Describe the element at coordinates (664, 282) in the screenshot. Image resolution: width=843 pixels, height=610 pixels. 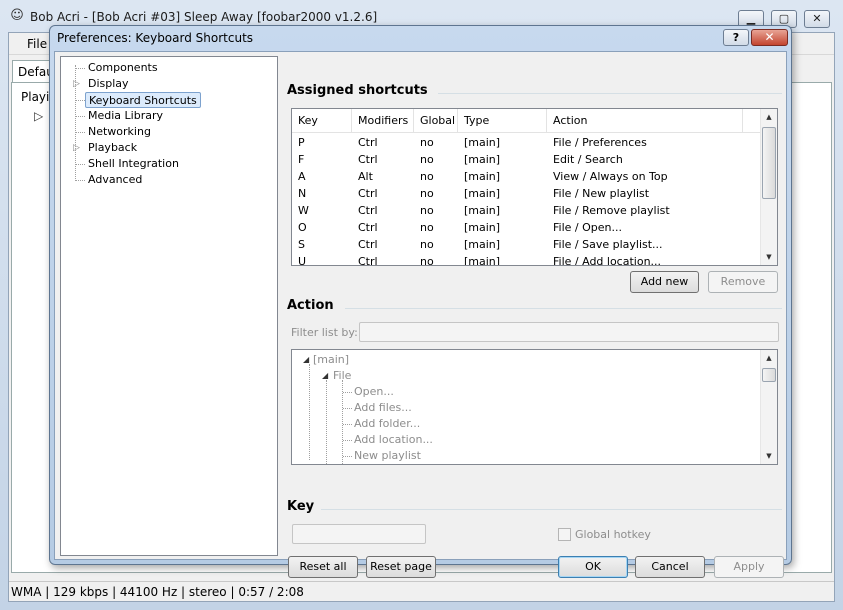
I see `add-new-button: Add new` at that location.